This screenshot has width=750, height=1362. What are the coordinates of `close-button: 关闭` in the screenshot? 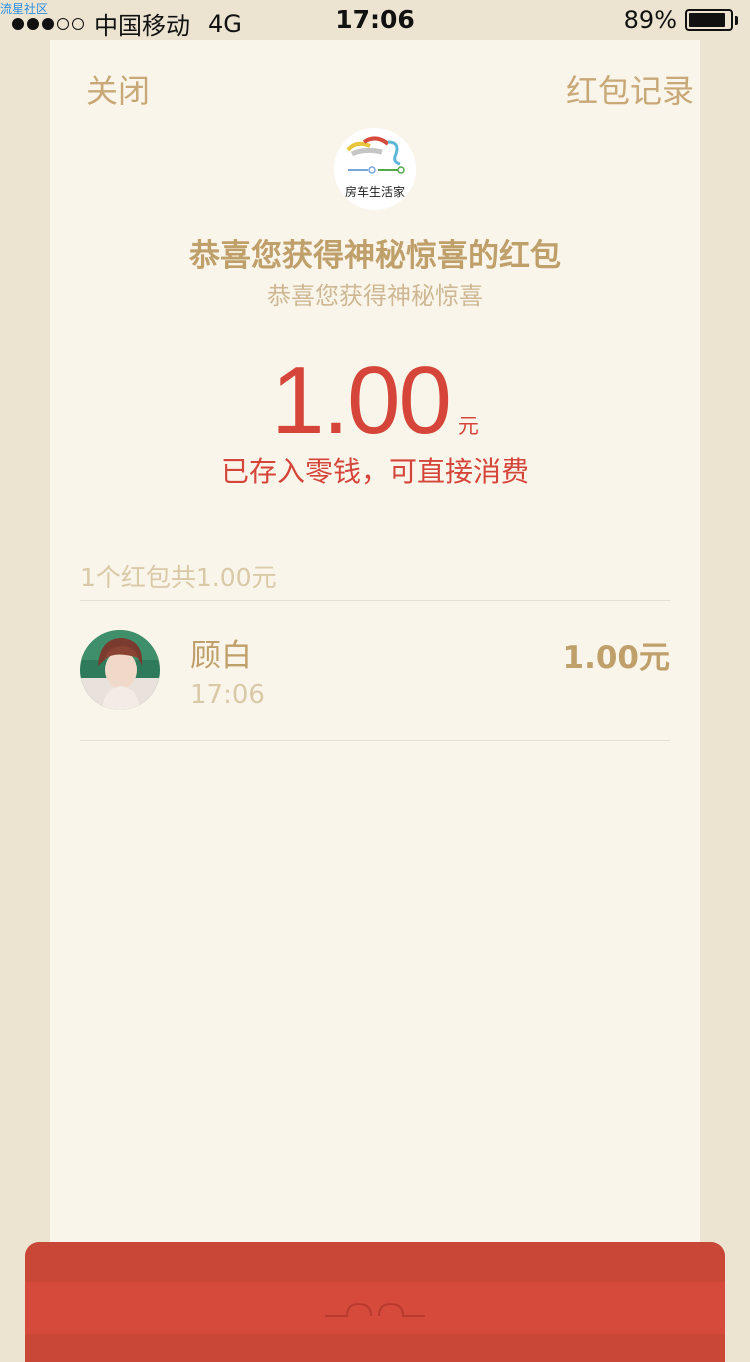 It's located at (118, 89).